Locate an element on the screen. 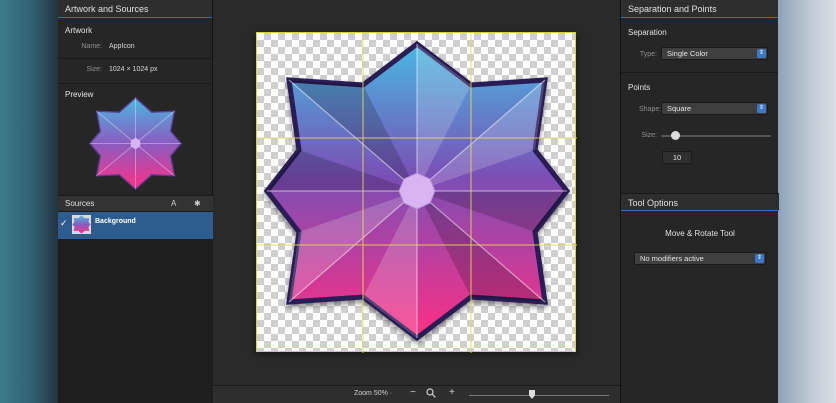 This screenshot has width=836, height=403. tool-options-header: Tool Options is located at coordinates (700, 202).